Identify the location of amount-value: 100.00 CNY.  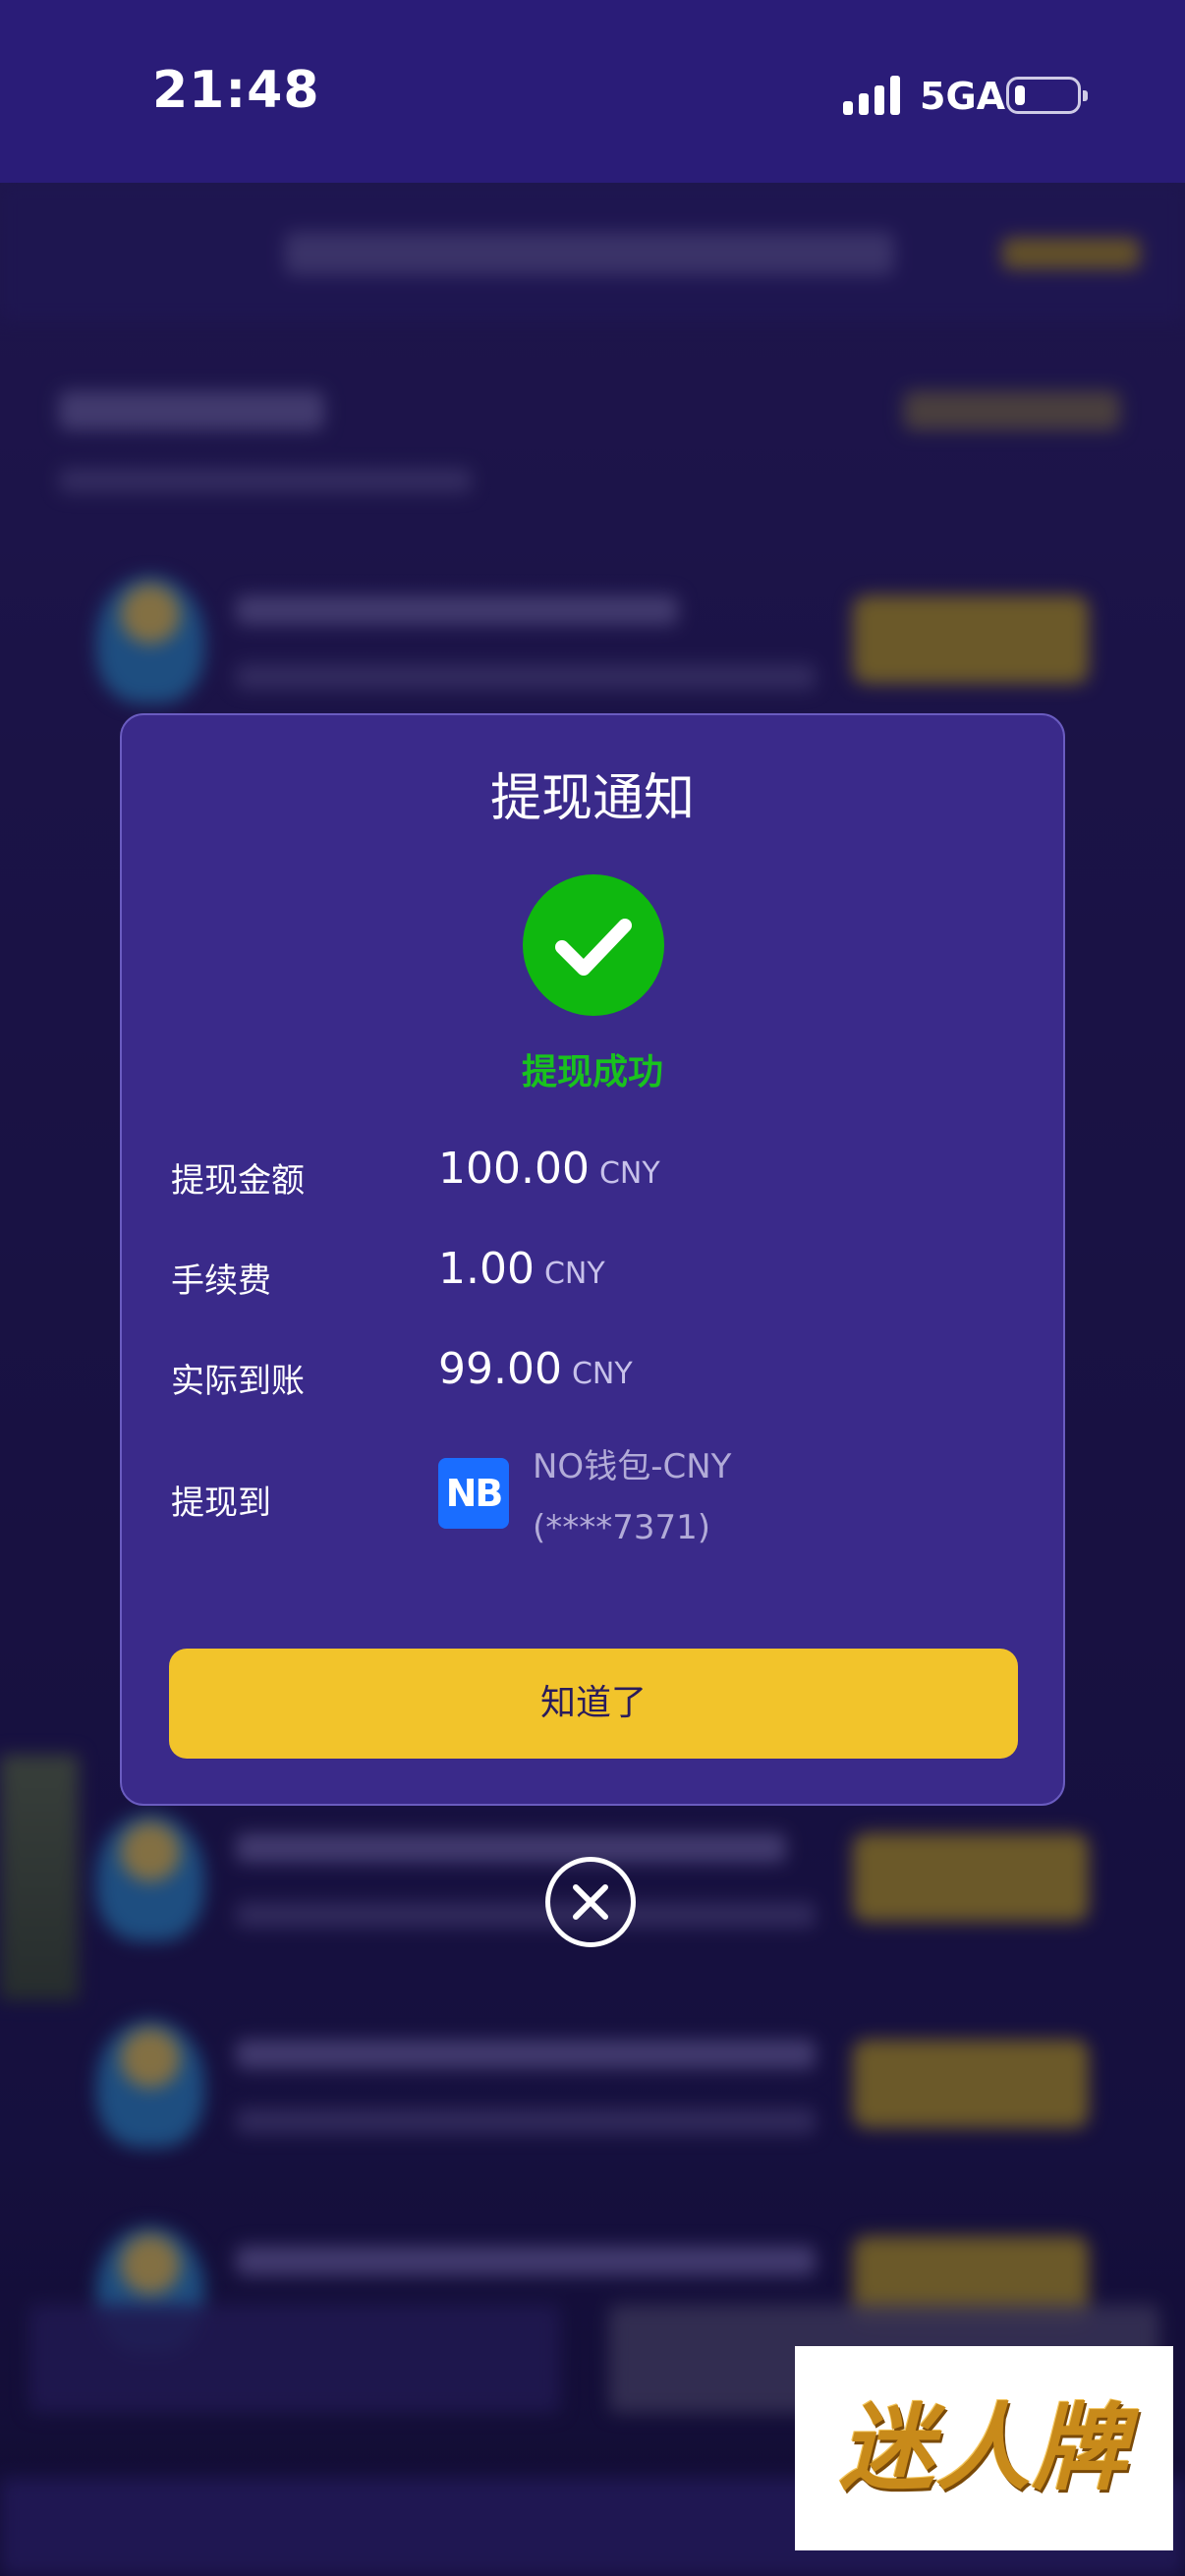
(549, 1169).